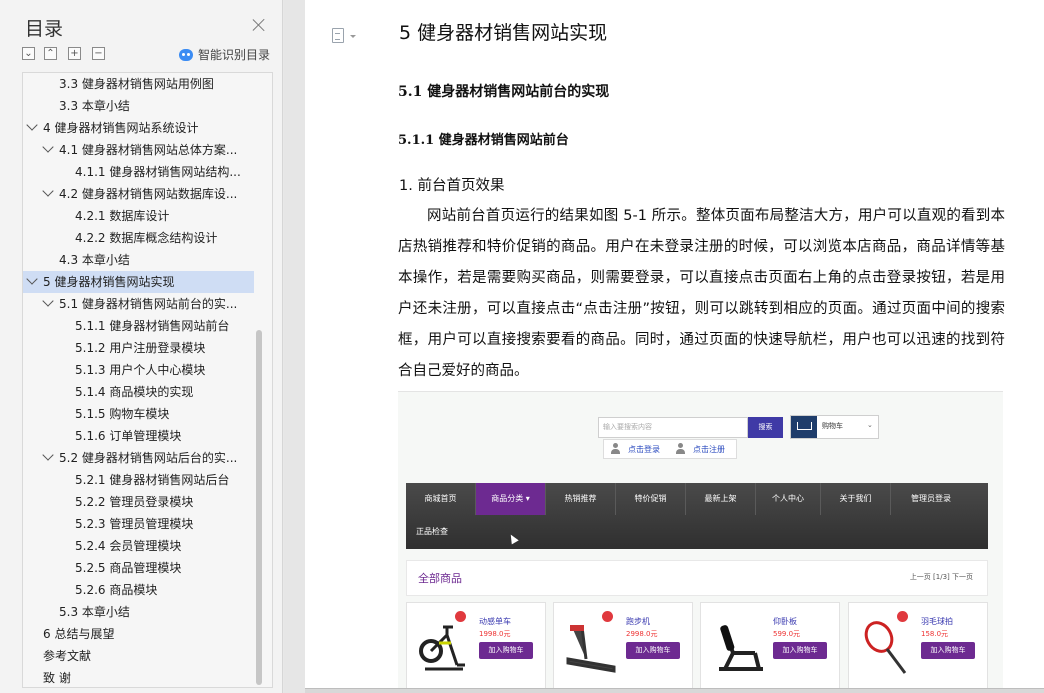  I want to click on fig-product-card: 跑步机 2998.0元 加入购物车, so click(623, 647).